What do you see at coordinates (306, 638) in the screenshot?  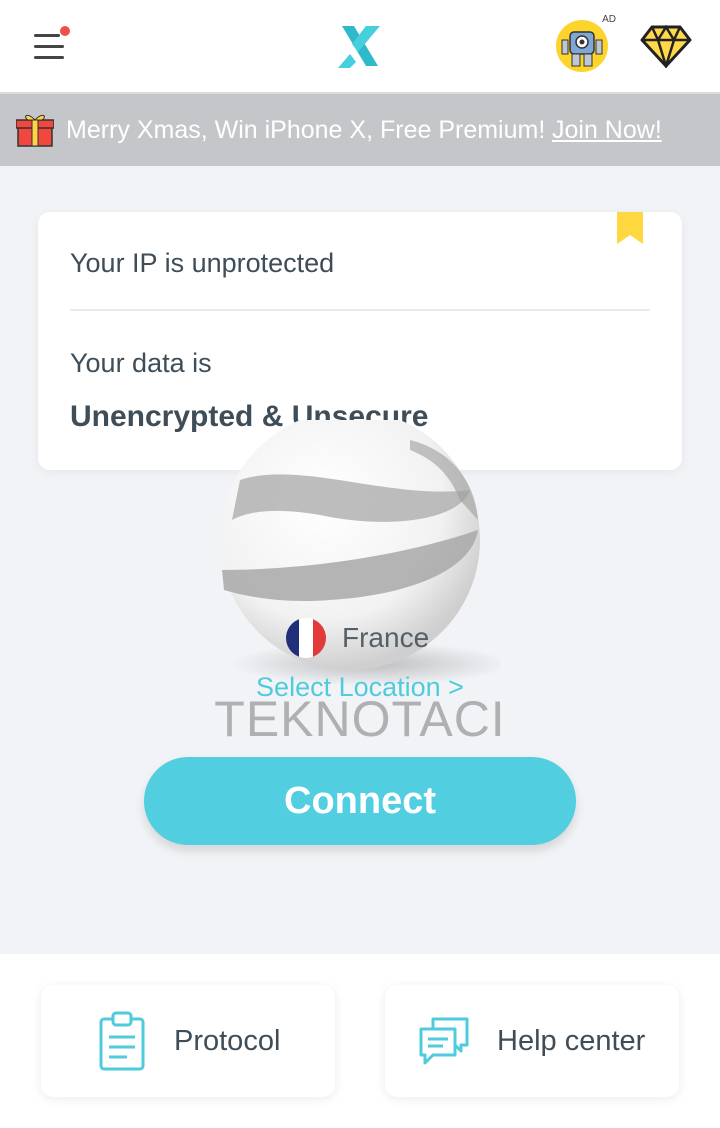 I see `france-flag-icon` at bounding box center [306, 638].